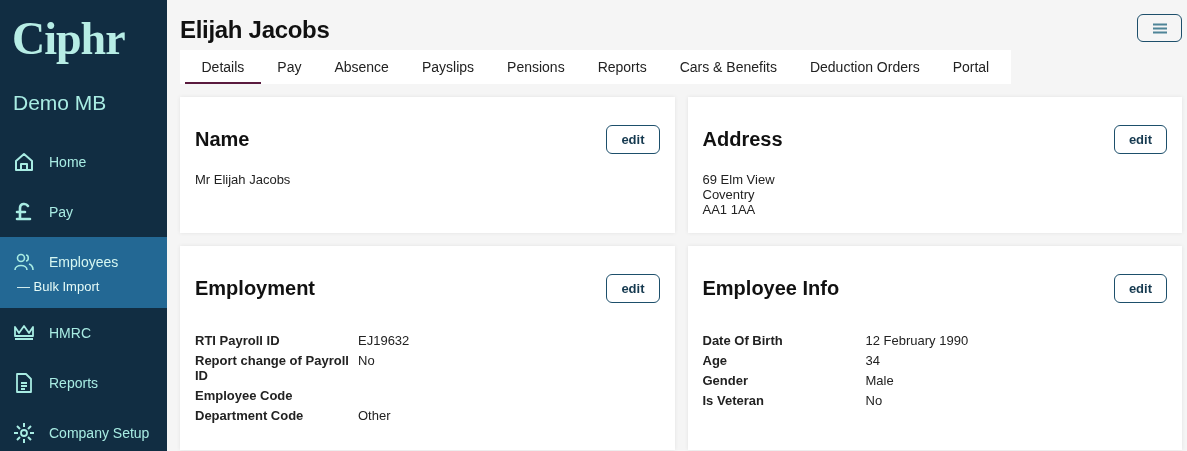 This screenshot has width=1187, height=451. What do you see at coordinates (238, 340) in the screenshot?
I see `field-label: RTI Payroll ID` at bounding box center [238, 340].